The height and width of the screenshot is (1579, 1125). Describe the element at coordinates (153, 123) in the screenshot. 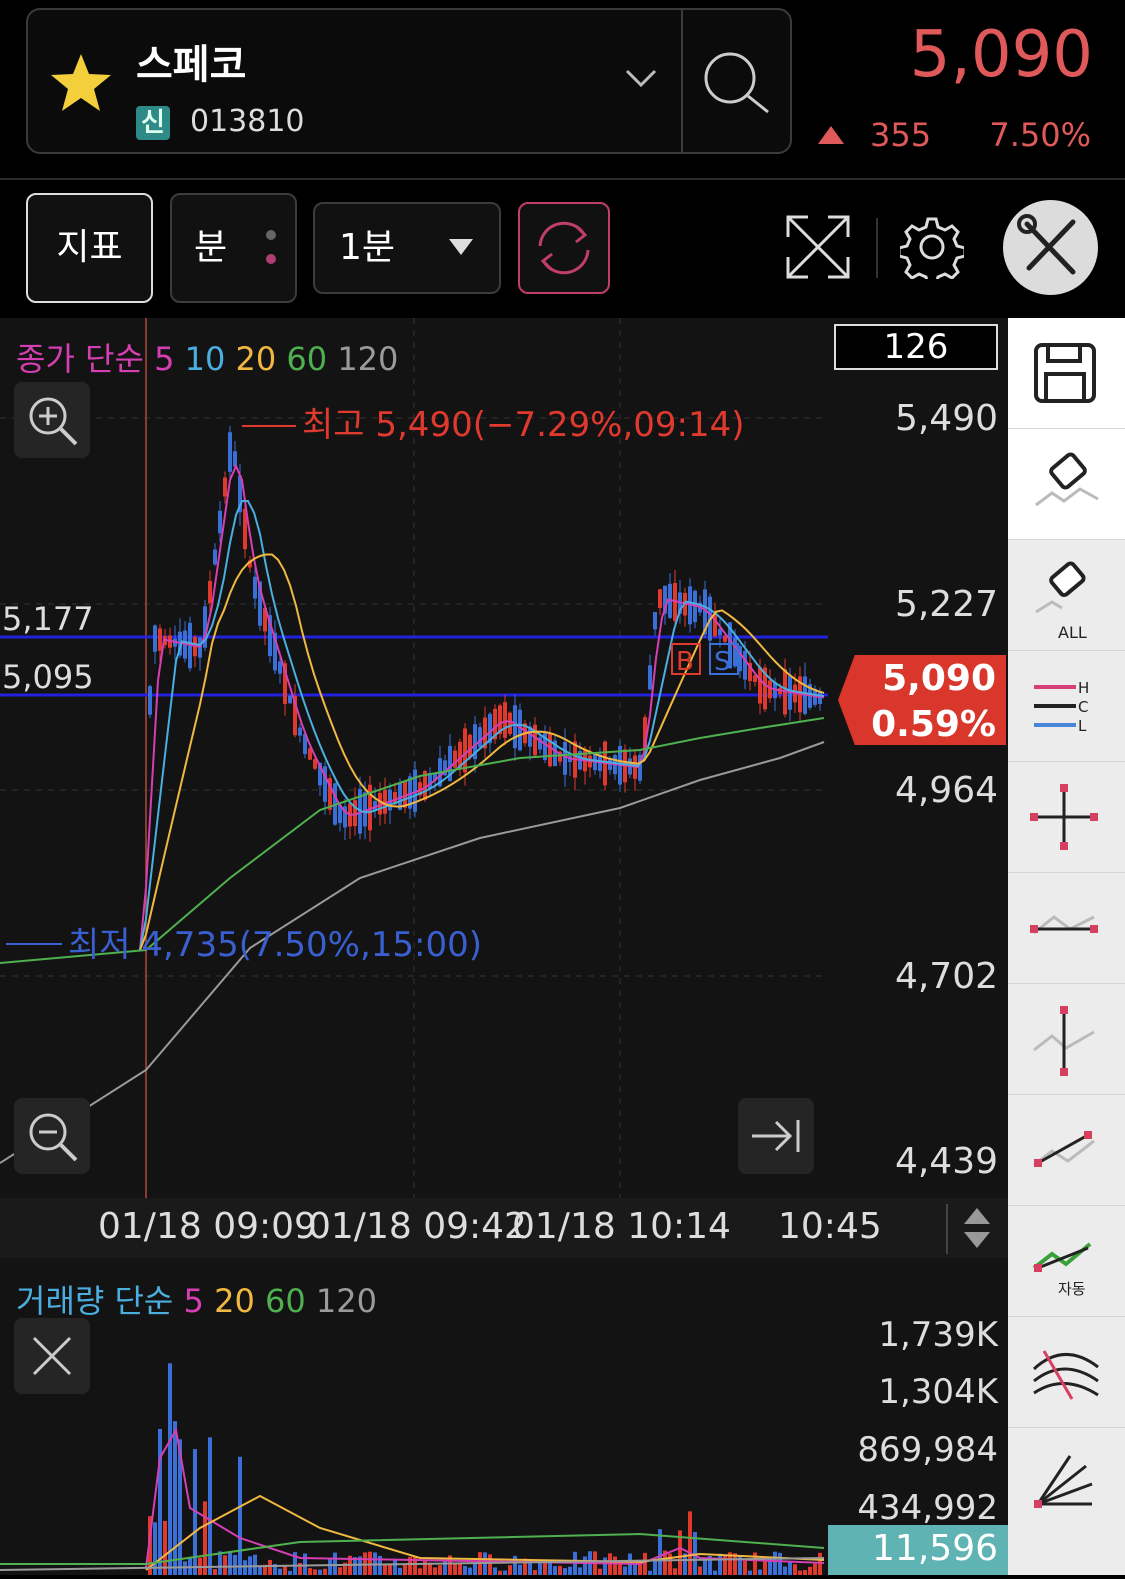

I see `credit-badge: 신` at that location.